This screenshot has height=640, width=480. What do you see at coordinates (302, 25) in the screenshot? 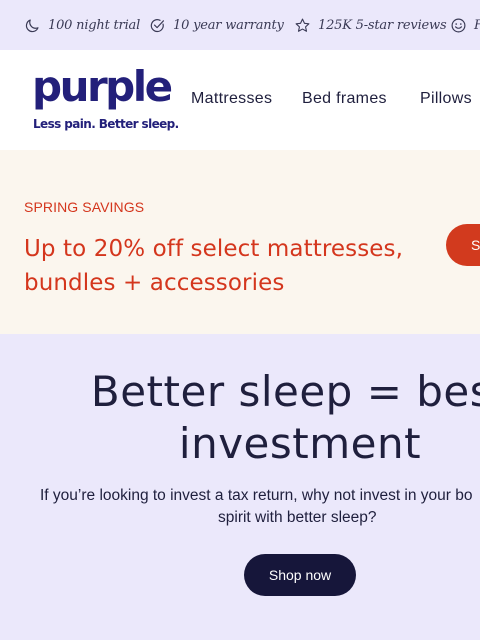
I see `star-icon` at bounding box center [302, 25].